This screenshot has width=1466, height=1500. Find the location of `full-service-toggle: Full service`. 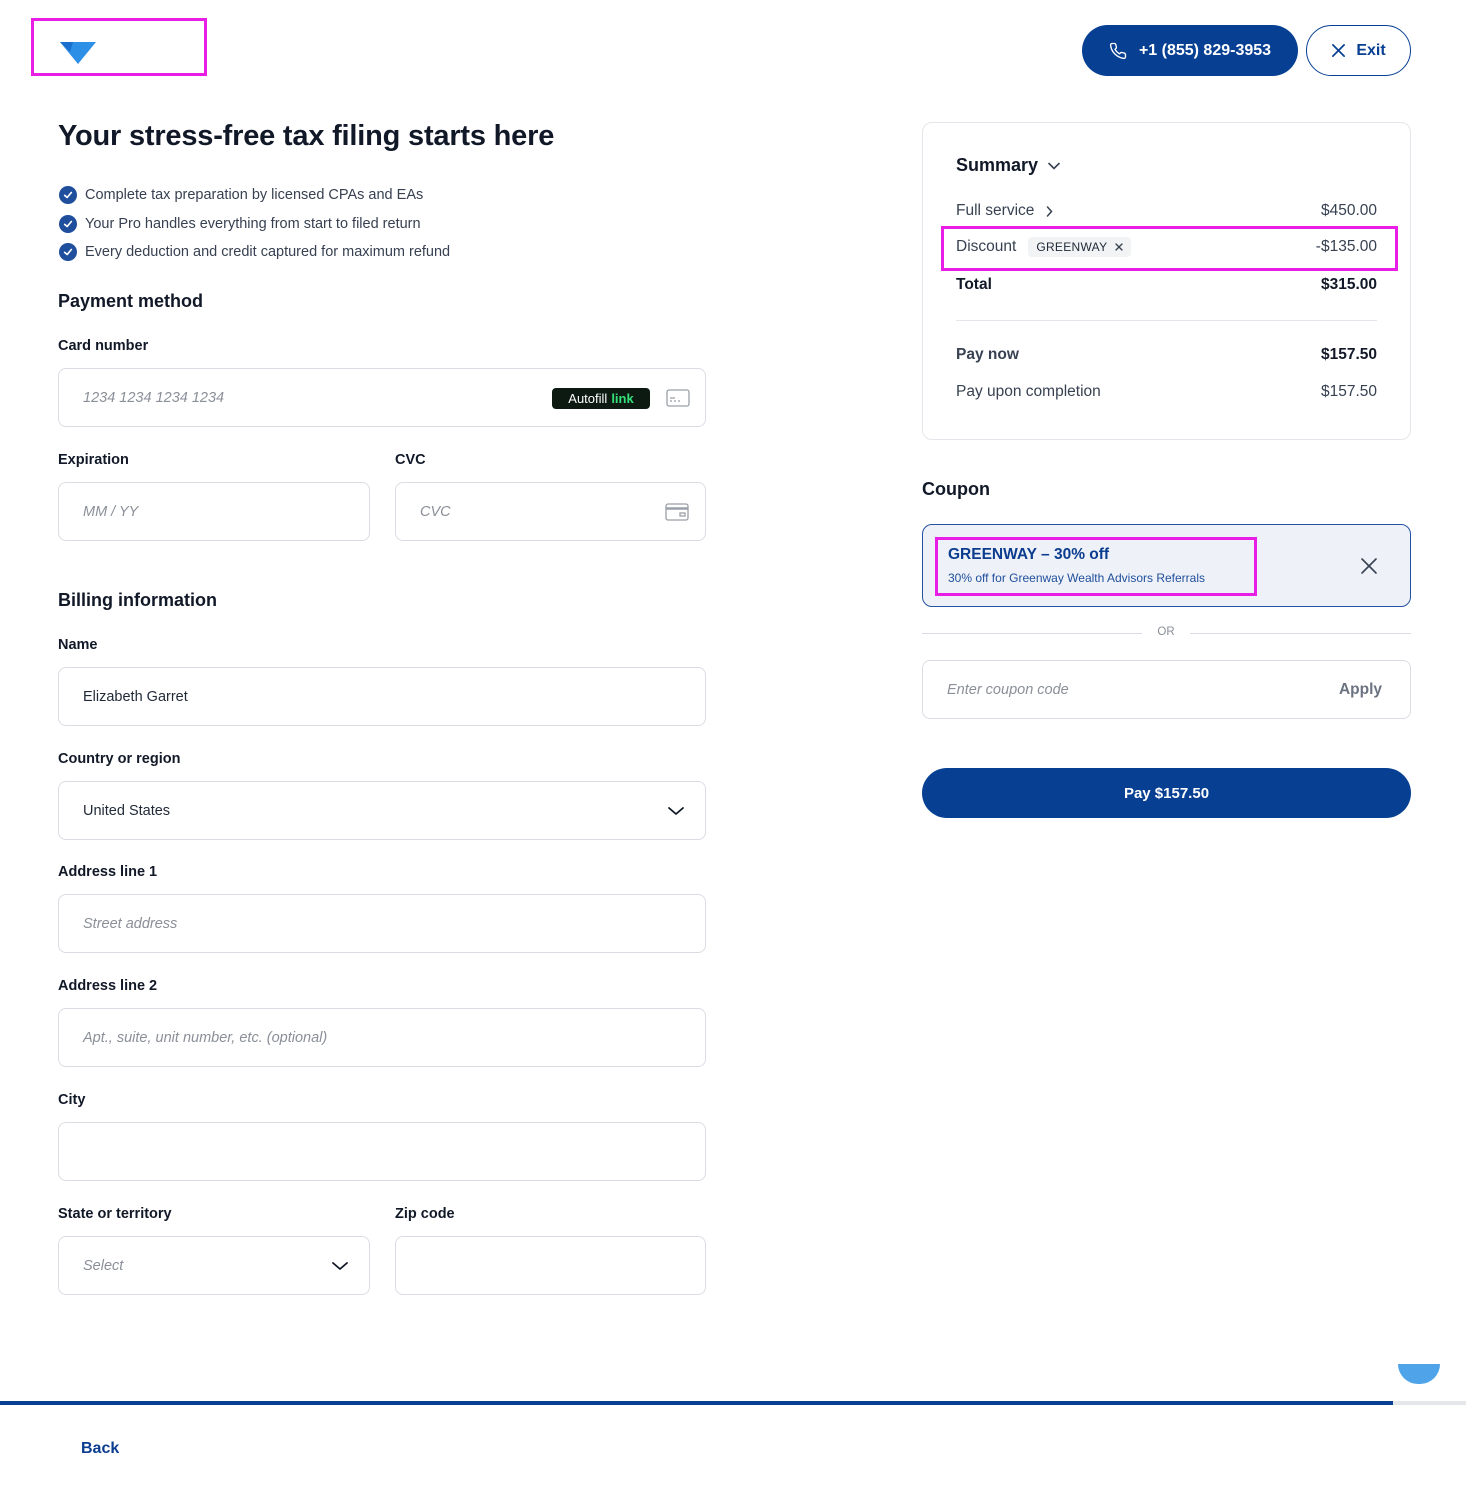

full-service-toggle: Full service is located at coordinates (1004, 211).